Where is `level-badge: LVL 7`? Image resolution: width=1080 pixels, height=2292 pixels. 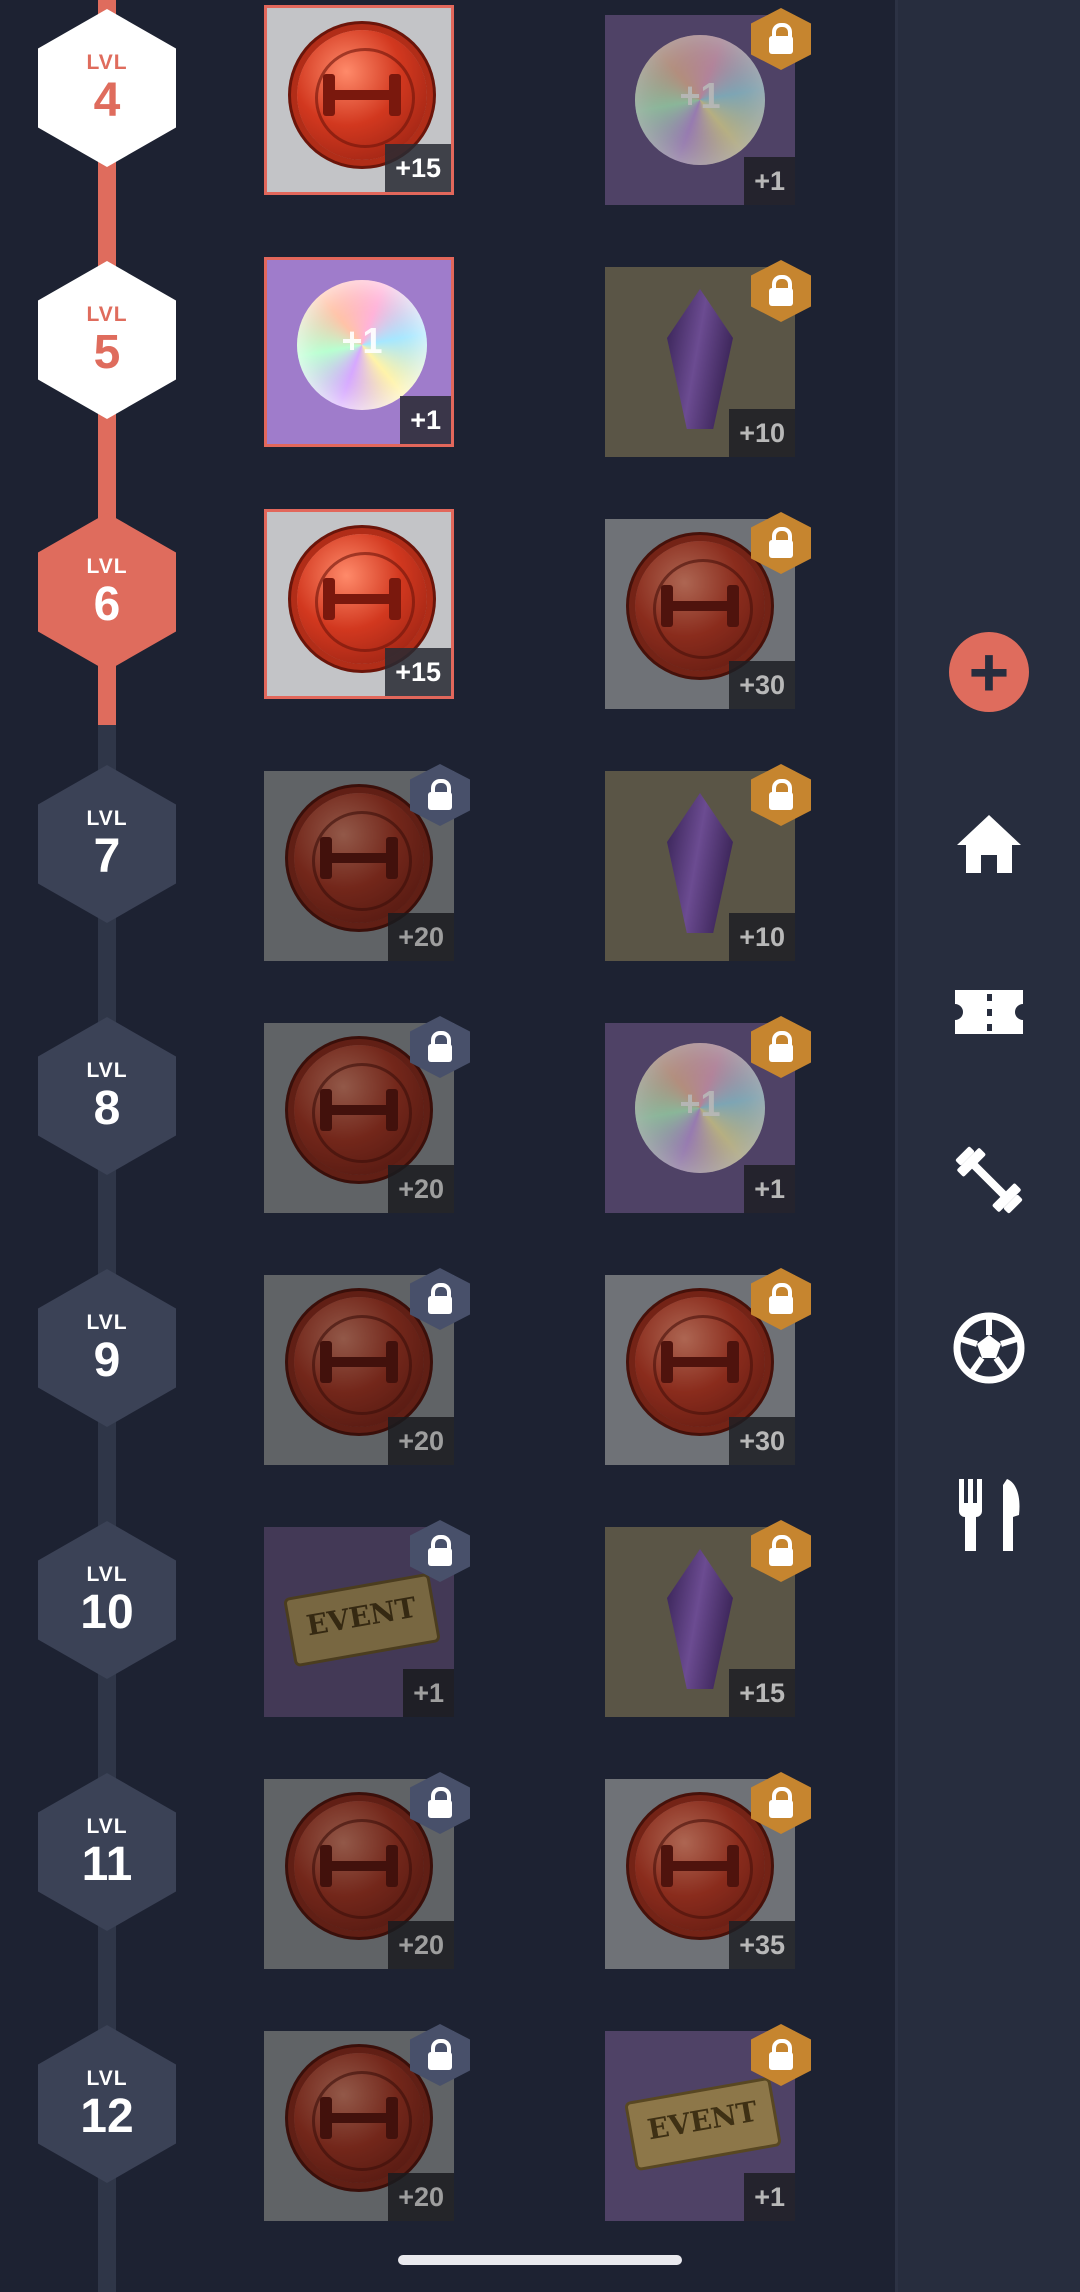 level-badge: LVL 7 is located at coordinates (107, 844).